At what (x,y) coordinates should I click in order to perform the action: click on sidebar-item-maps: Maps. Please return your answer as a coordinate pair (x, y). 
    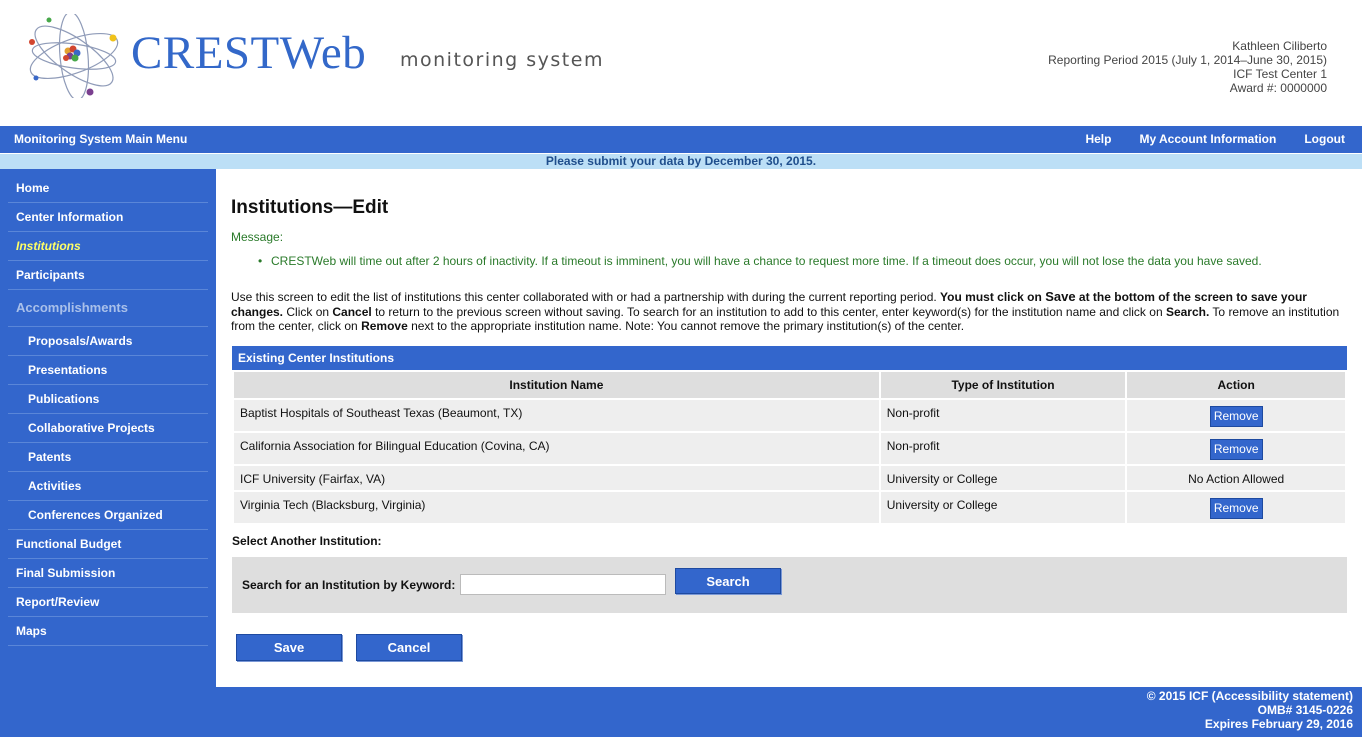
    Looking at the image, I should click on (108, 631).